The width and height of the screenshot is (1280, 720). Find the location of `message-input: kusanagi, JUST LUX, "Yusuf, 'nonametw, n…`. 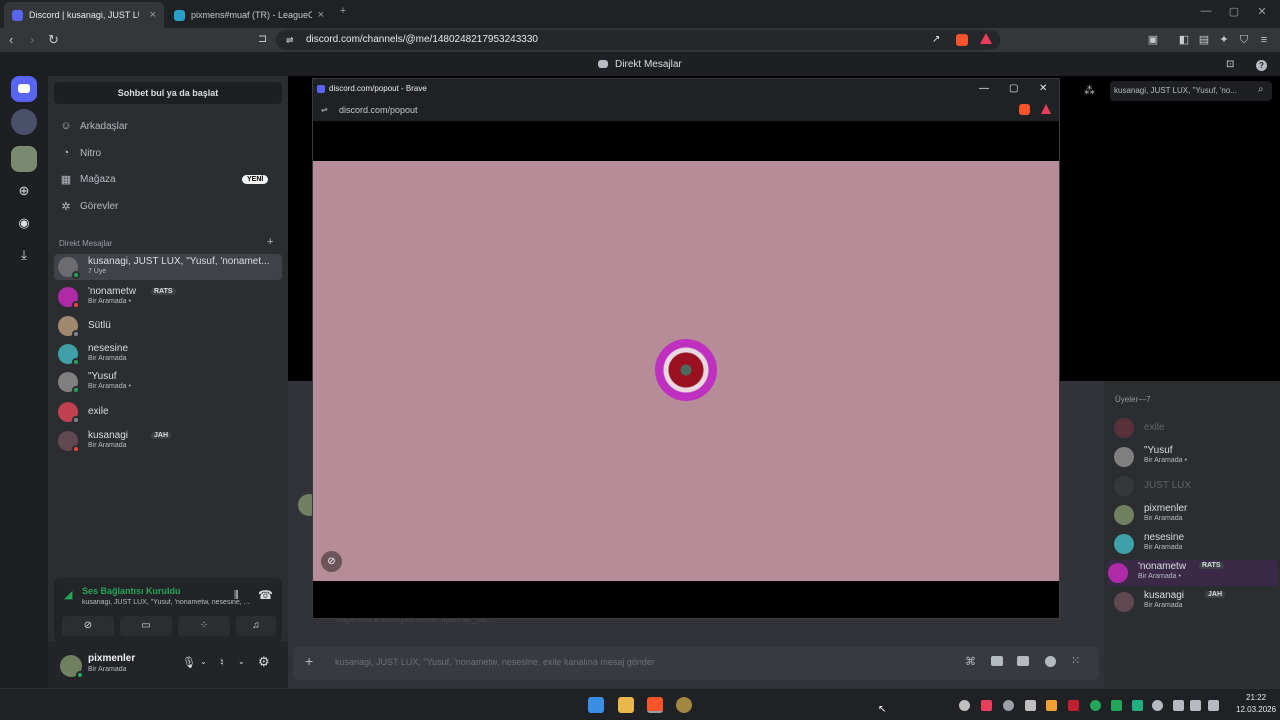

message-input: kusanagi, JUST LUX, "Yusuf, 'nonametw, n… is located at coordinates (495, 662).